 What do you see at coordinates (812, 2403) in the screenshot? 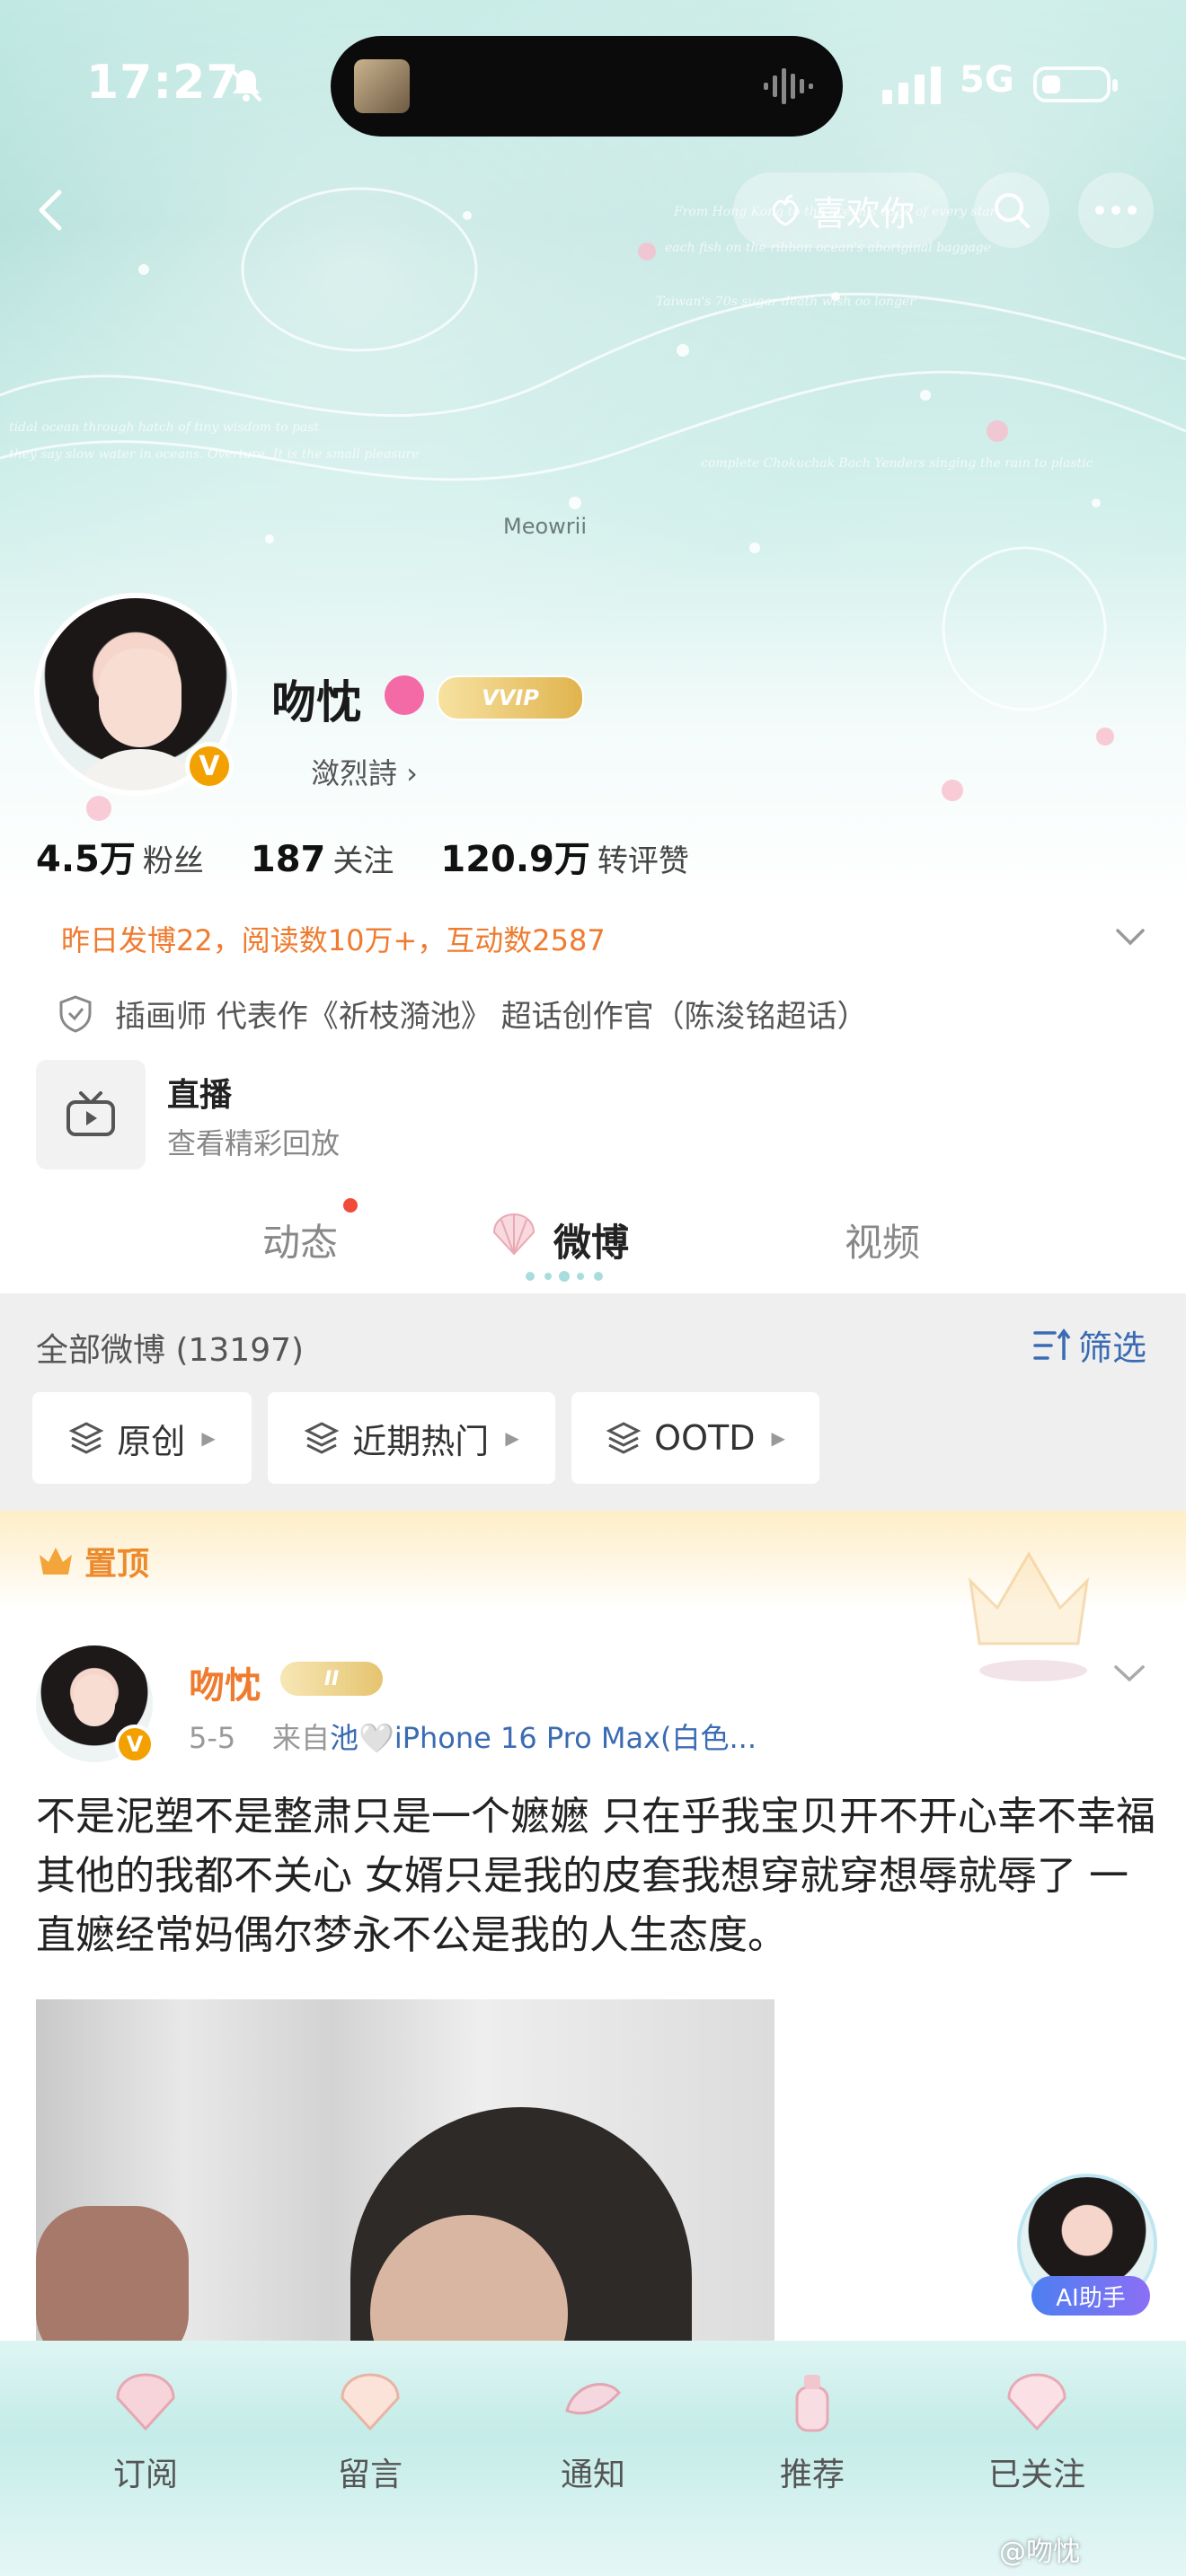
I see `bottle-icon` at bounding box center [812, 2403].